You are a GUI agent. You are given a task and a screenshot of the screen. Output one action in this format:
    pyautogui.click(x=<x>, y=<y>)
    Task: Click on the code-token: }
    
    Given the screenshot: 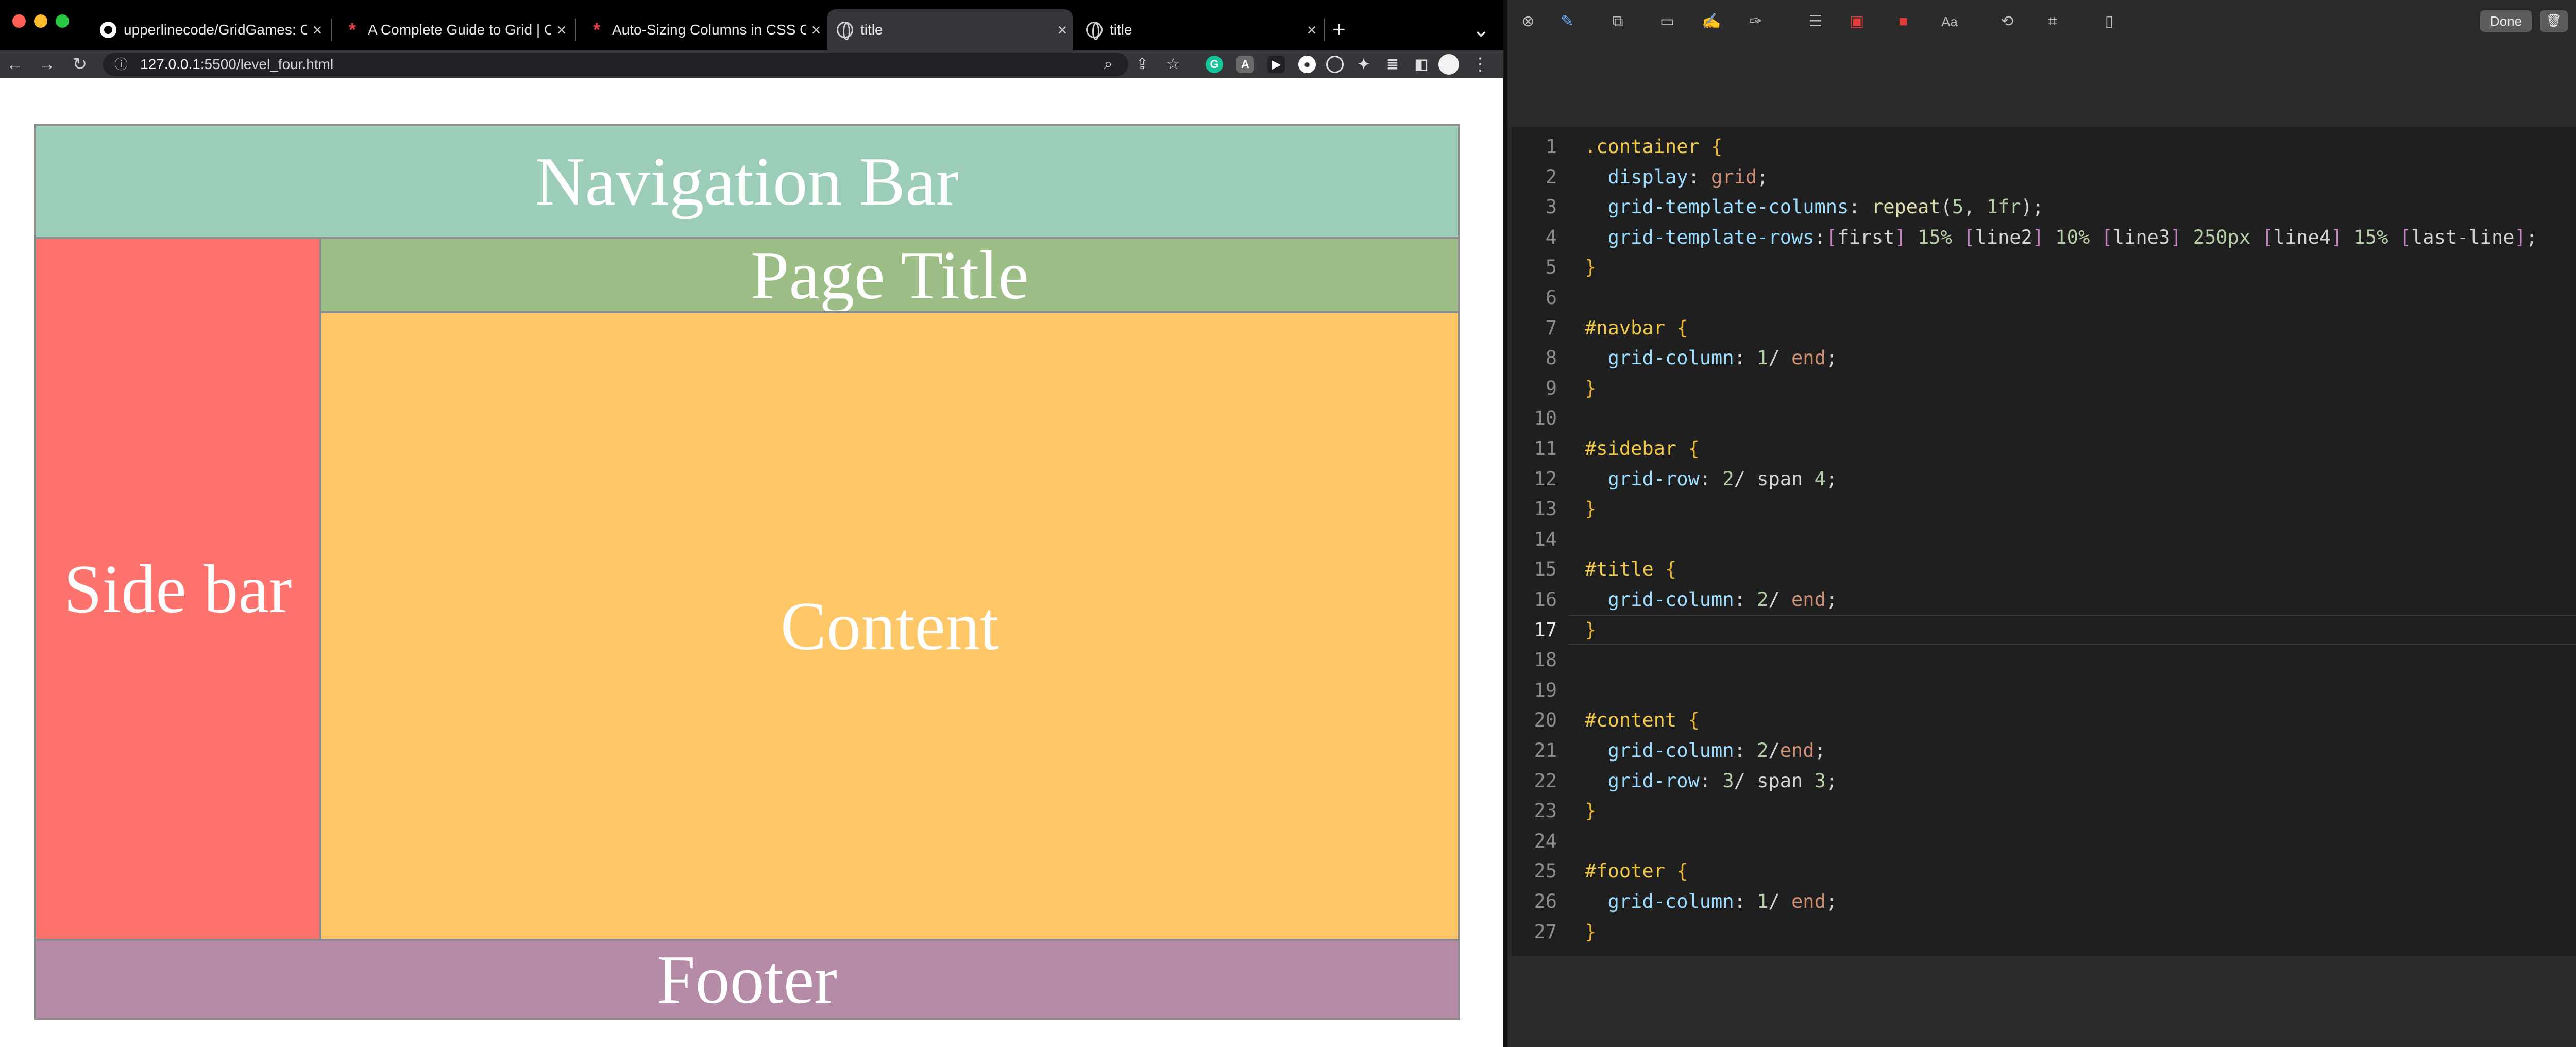 What is the action you would take?
    pyautogui.click(x=1591, y=388)
    